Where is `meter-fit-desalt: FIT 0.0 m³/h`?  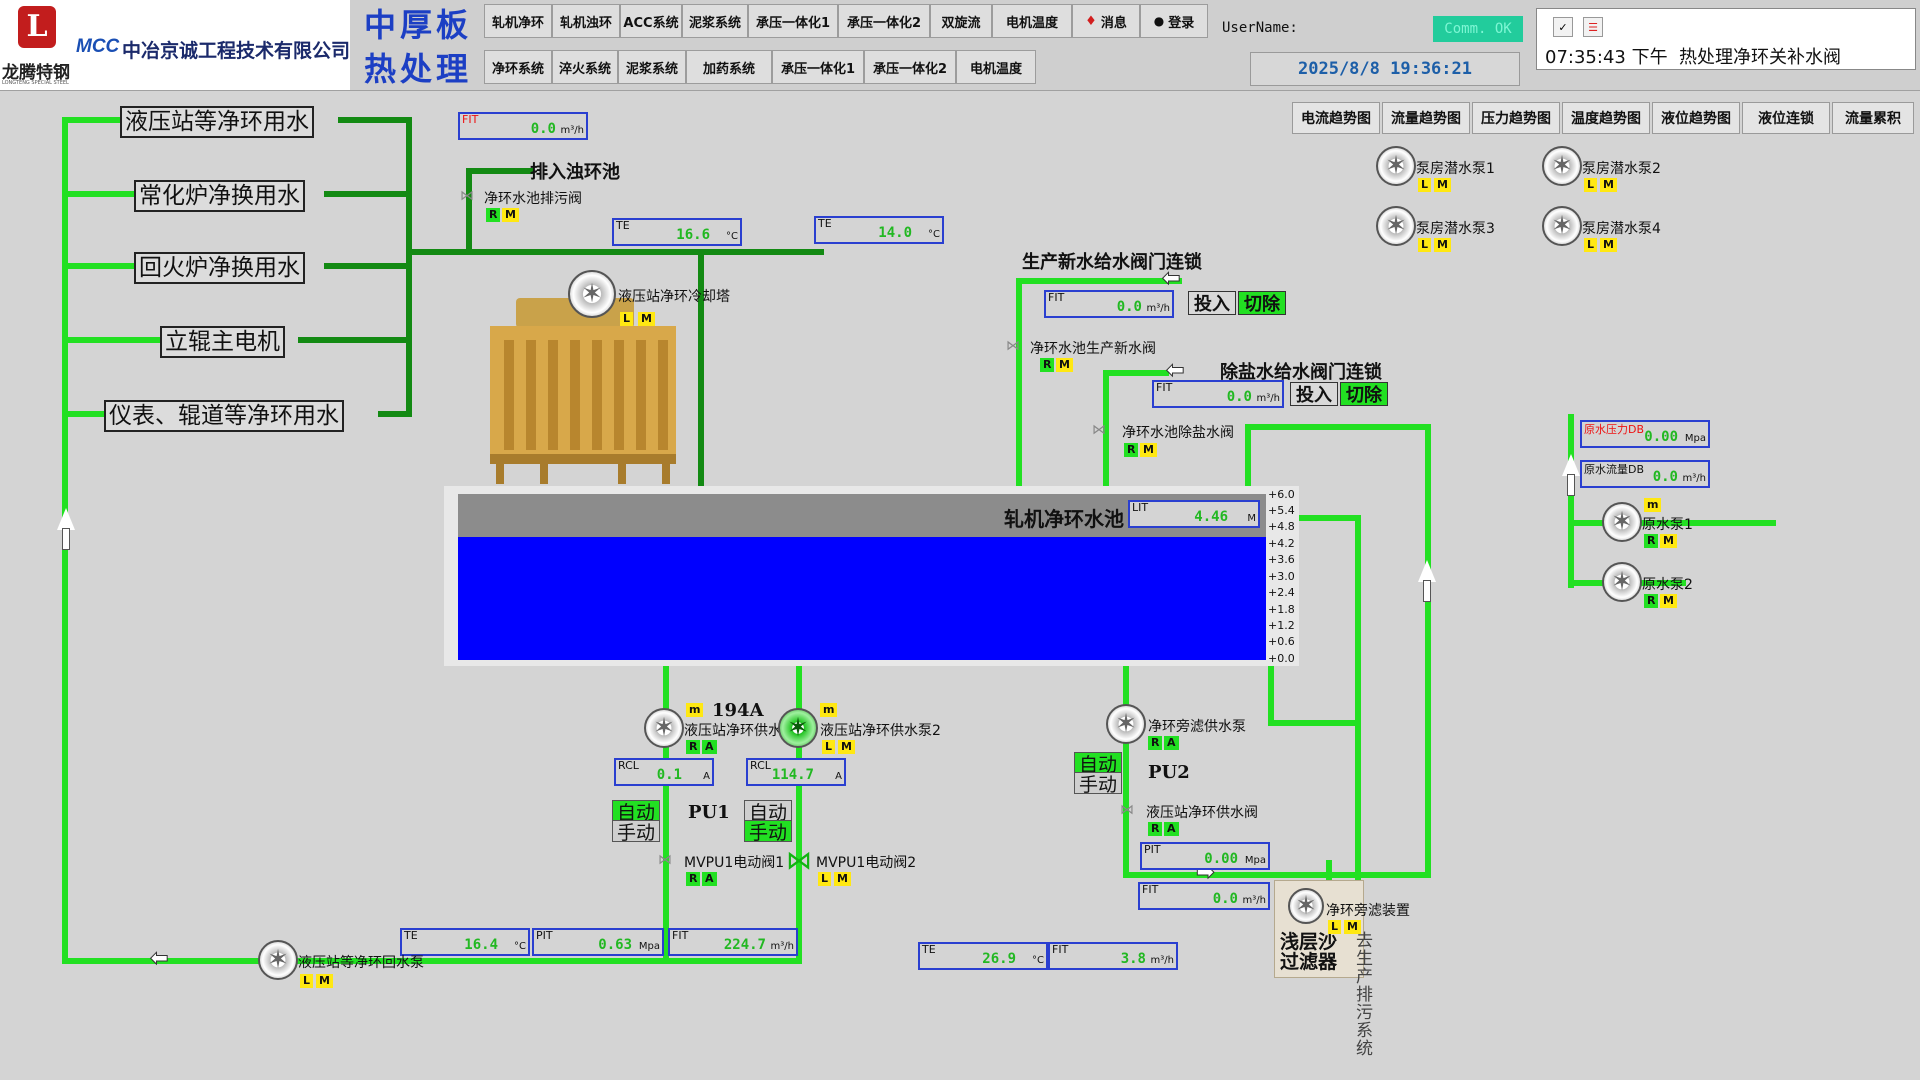 meter-fit-desalt: FIT 0.0 m³/h is located at coordinates (1218, 394).